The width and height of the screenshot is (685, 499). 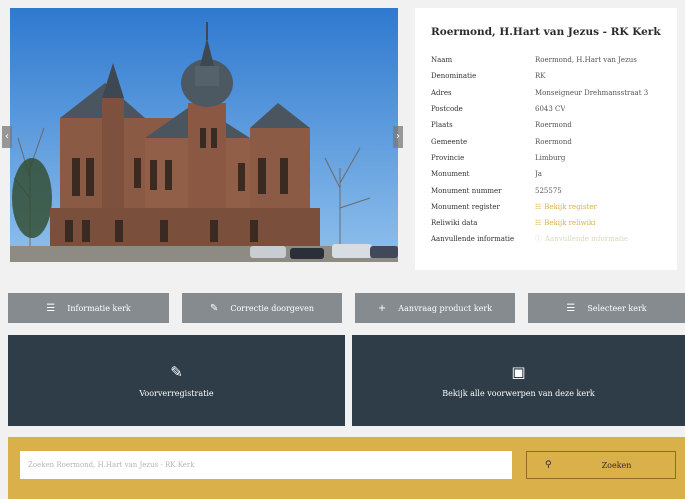 I want to click on aanvraag-button: + Aanvraag product kerk, so click(x=435, y=308).